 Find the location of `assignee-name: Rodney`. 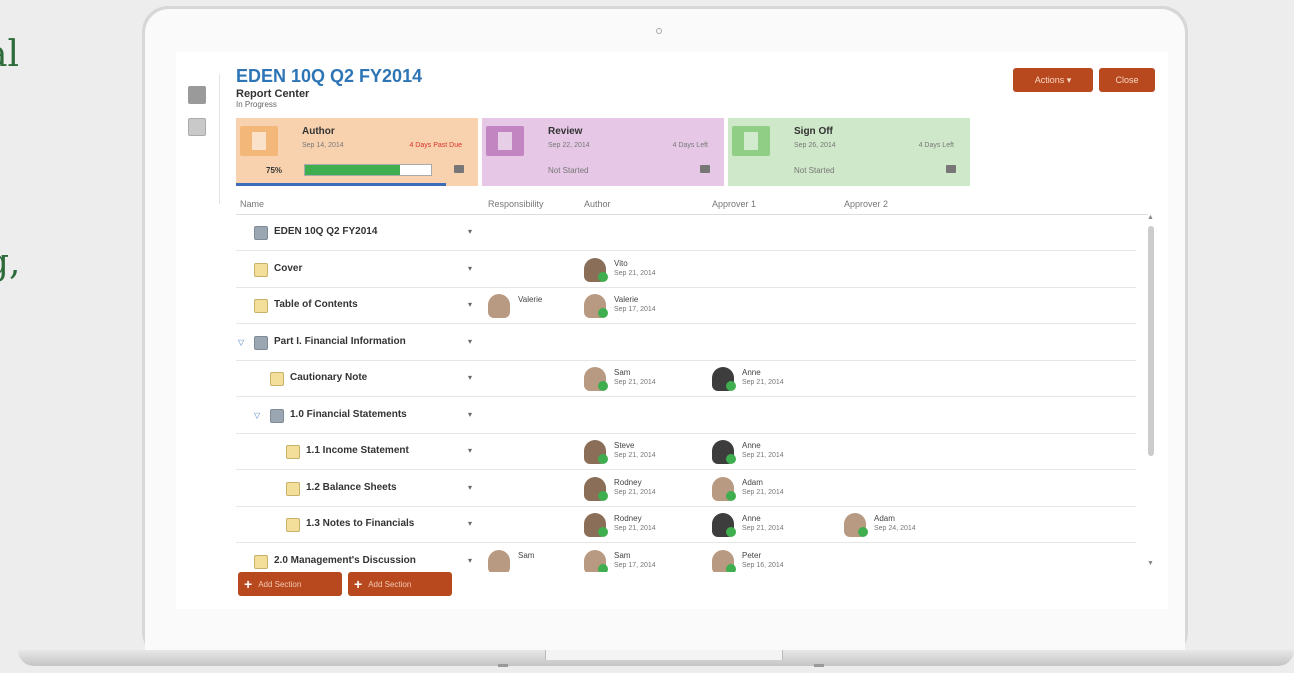

assignee-name: Rodney is located at coordinates (628, 482).